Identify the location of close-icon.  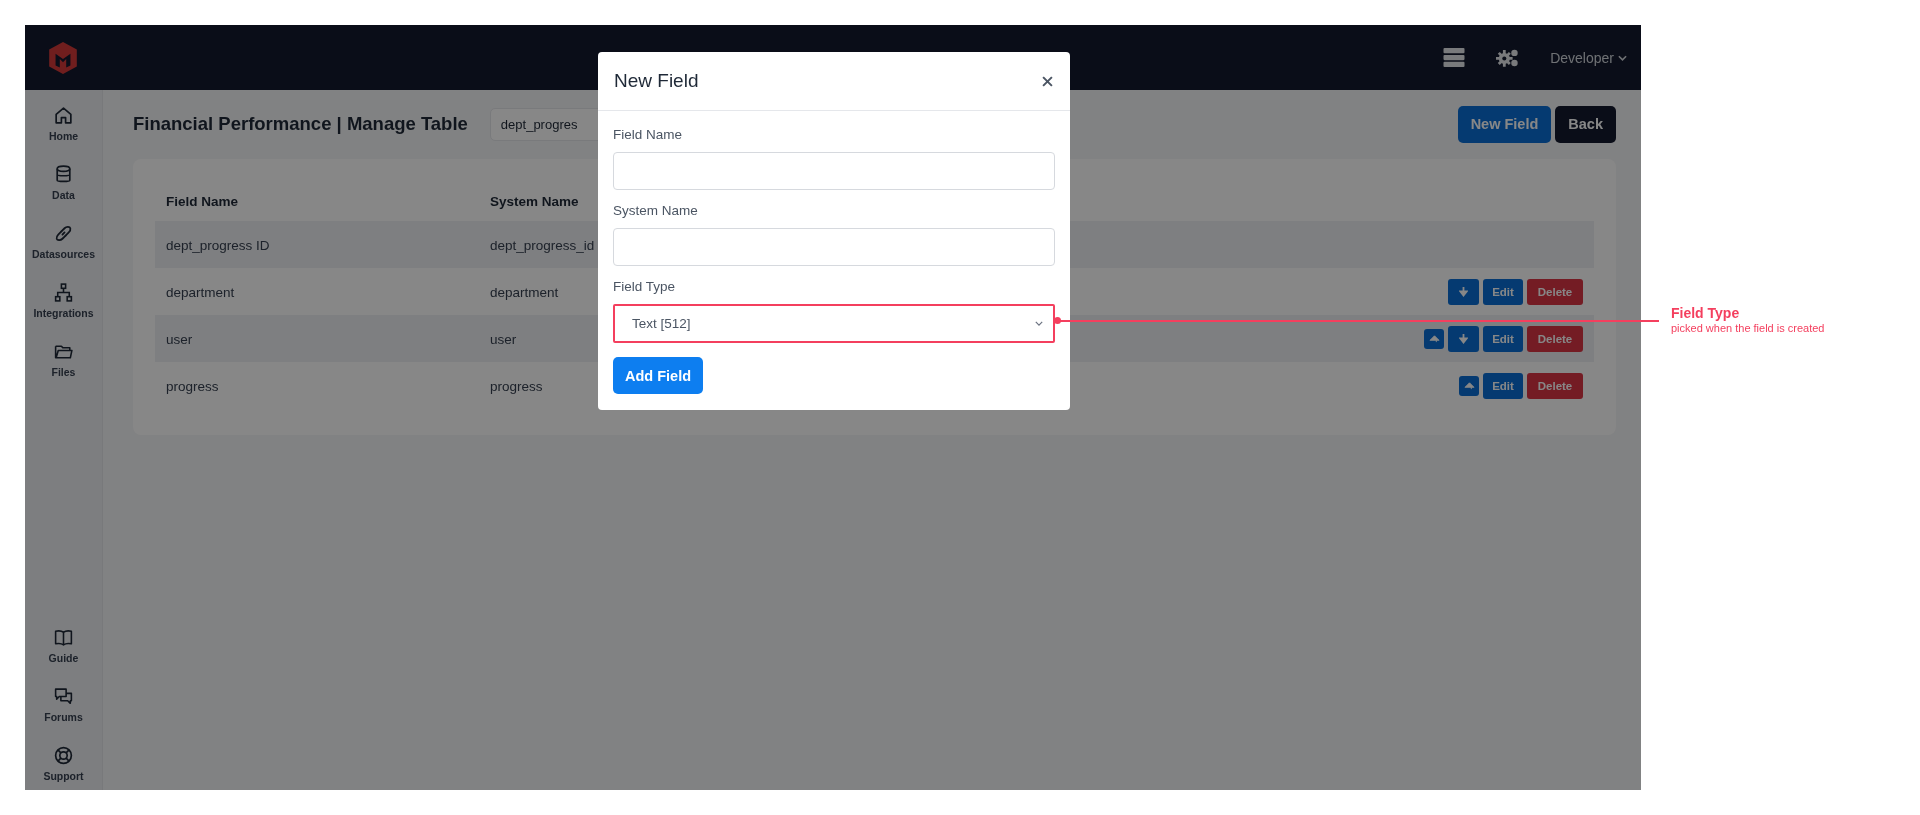
(1047, 81).